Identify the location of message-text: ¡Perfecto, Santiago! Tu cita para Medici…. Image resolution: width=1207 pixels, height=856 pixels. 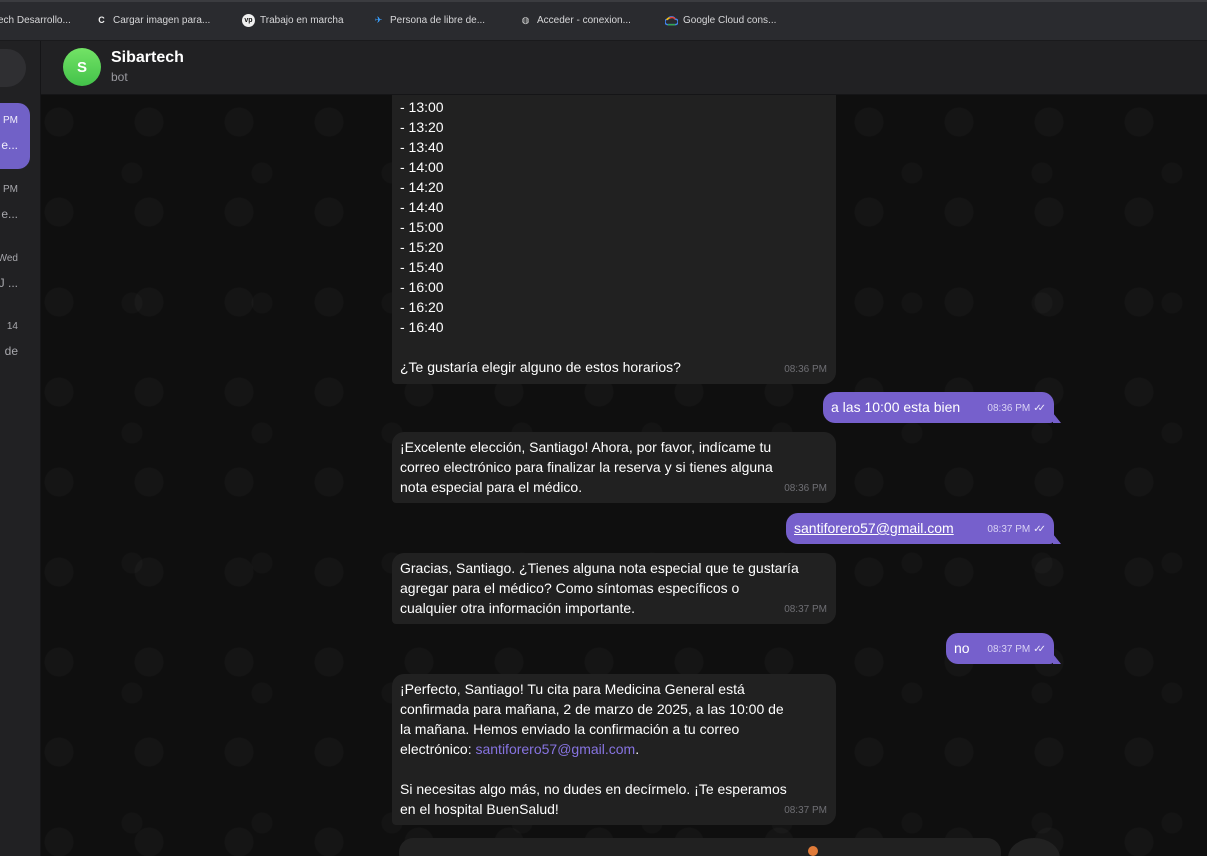
(613, 749).